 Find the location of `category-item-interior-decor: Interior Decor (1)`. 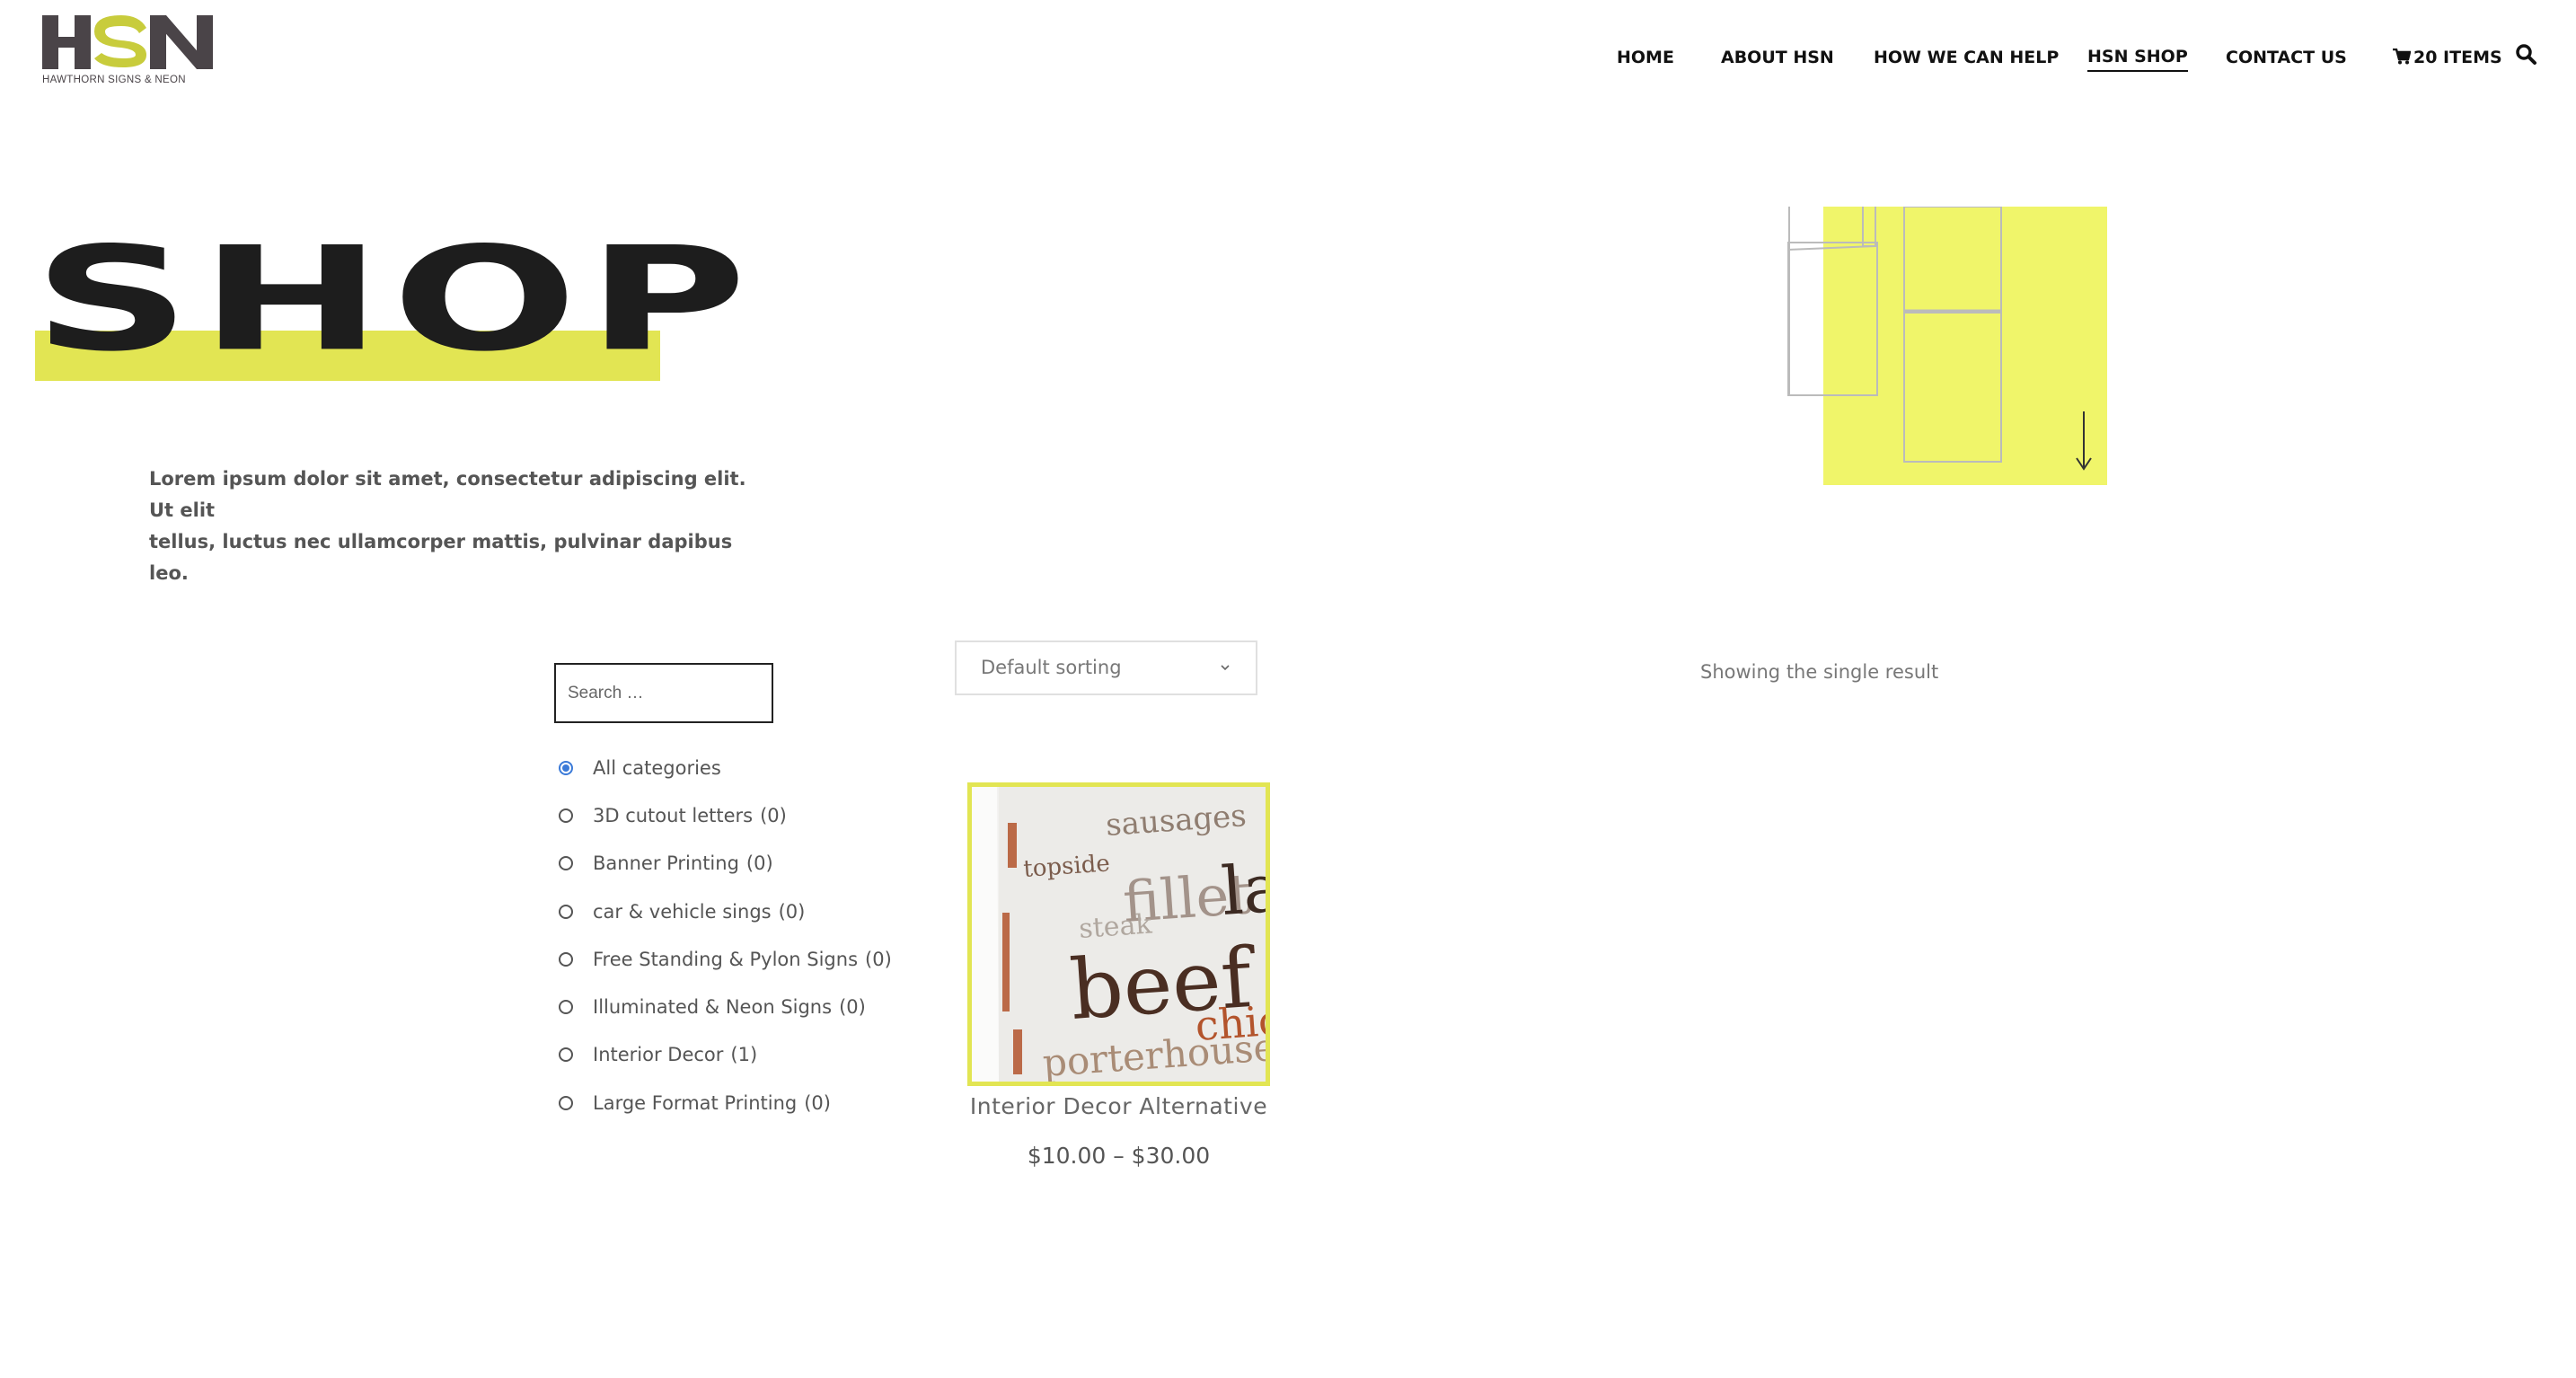

category-item-interior-decor: Interior Decor (1) is located at coordinates (724, 1055).